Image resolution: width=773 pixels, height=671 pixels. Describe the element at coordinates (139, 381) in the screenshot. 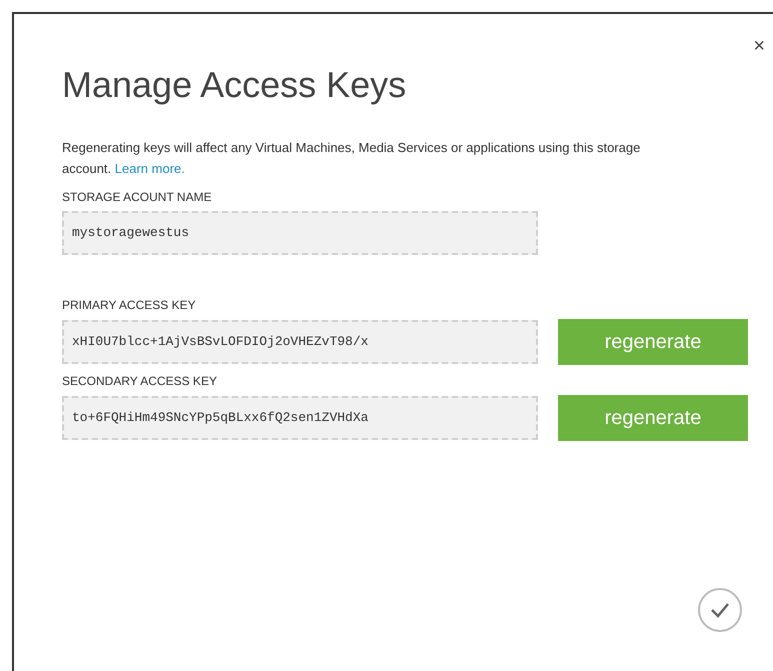

I see `field-label: SECONDARY ACCESS KEY` at that location.